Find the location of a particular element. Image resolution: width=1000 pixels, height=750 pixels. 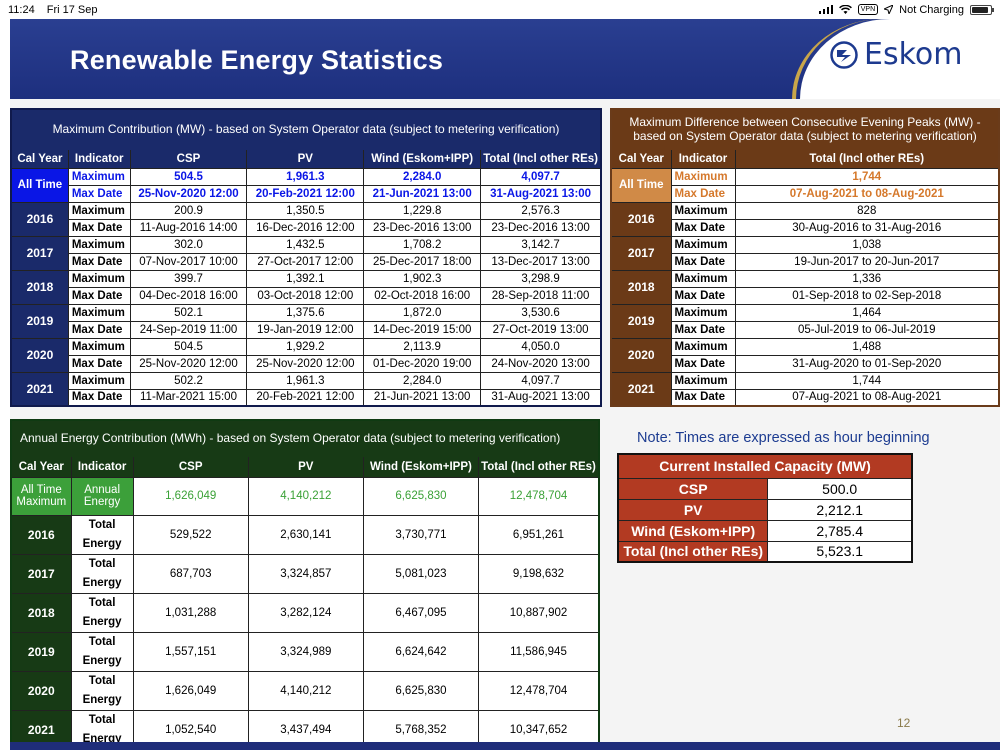

table-cell: 30-Aug-2016 to 31-Aug-2016 is located at coordinates (867, 227).